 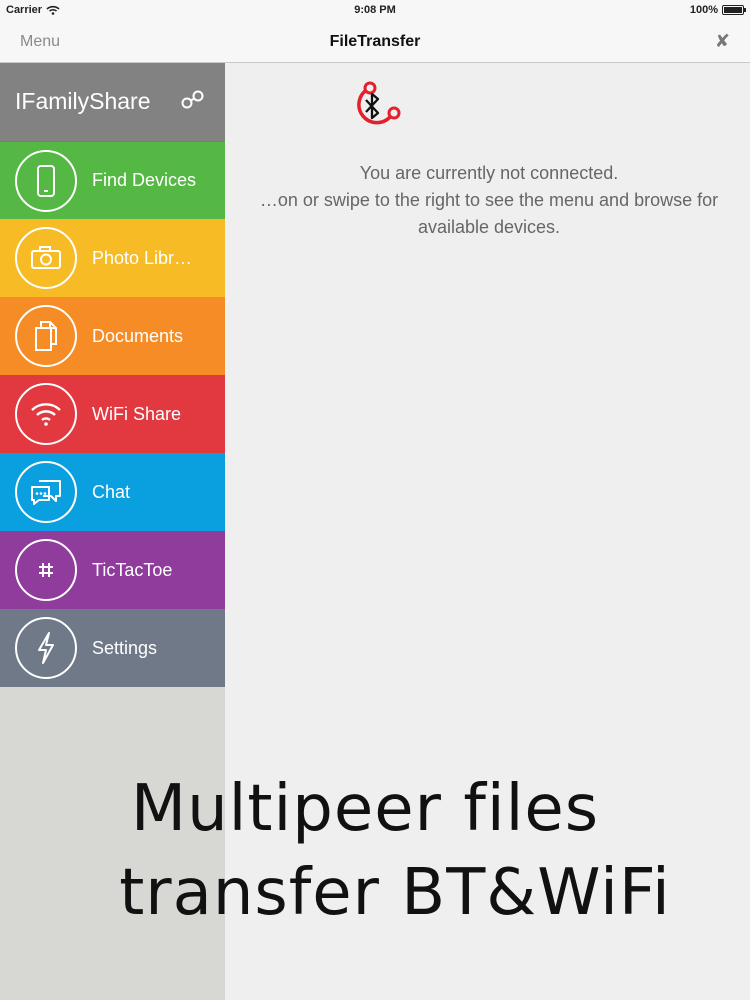 I want to click on phone-icon, so click(x=46, y=180).